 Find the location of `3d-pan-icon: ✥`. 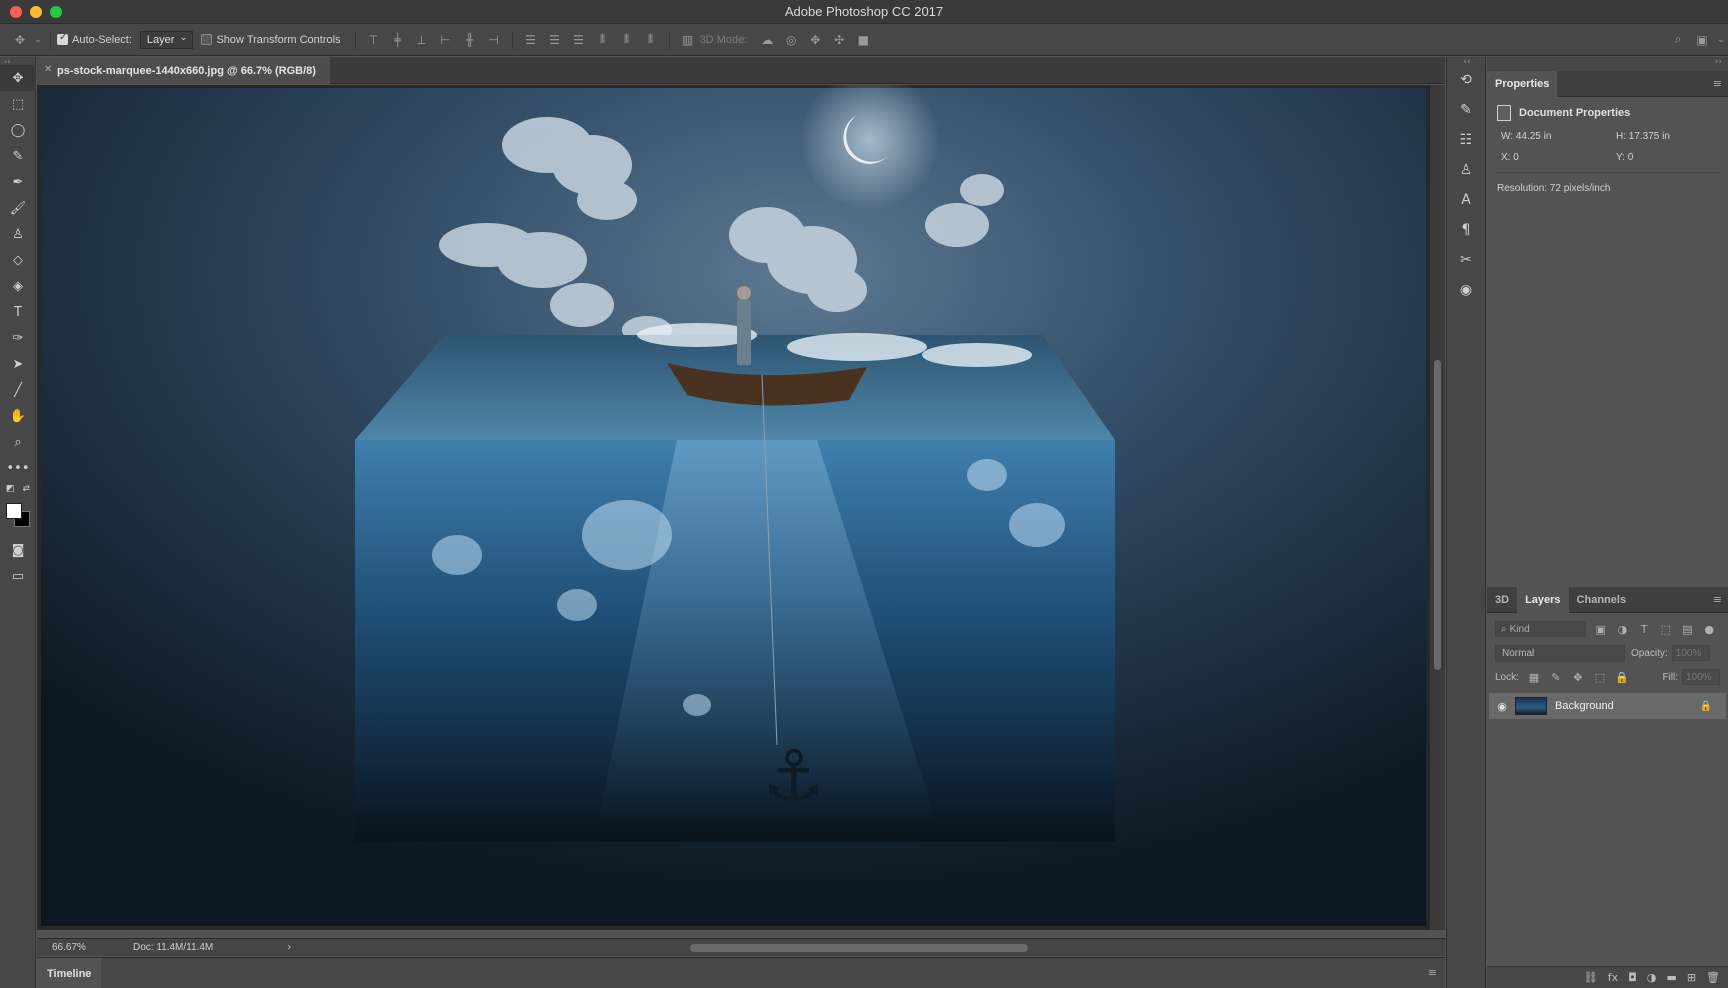

3d-pan-icon: ✥ is located at coordinates (815, 40).